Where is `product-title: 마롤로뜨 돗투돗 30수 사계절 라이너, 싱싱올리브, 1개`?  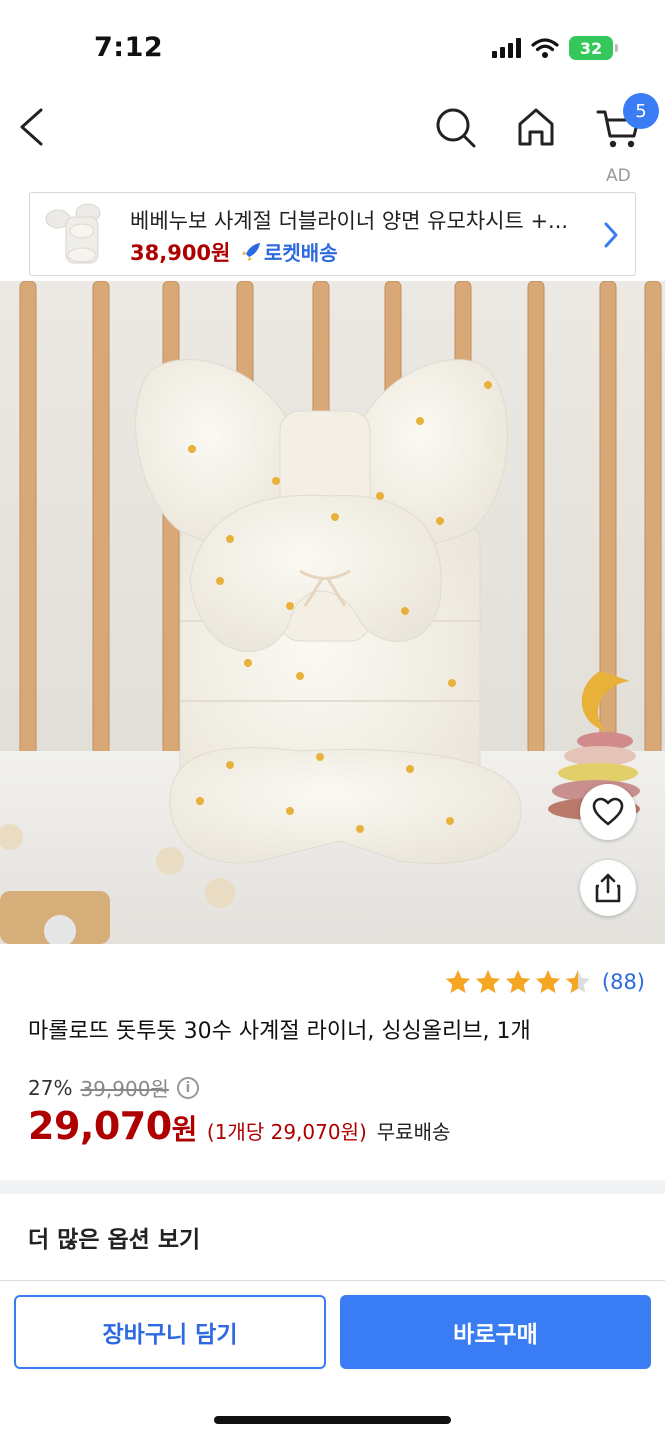 product-title: 마롤로뜨 돗투돗 30수 사계절 라이너, 싱싱올리브, 1개 is located at coordinates (279, 1031).